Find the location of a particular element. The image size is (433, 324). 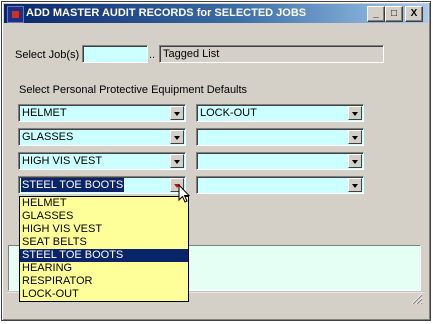

dropdown-option-seat-belts: SEAT BELTS is located at coordinates (104, 242).